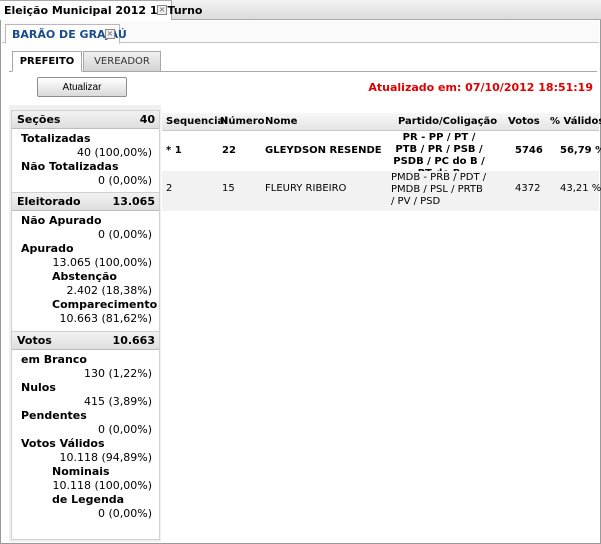 This screenshot has height=544, width=601. I want to click on col-sequencial: Sequencial, so click(197, 122).